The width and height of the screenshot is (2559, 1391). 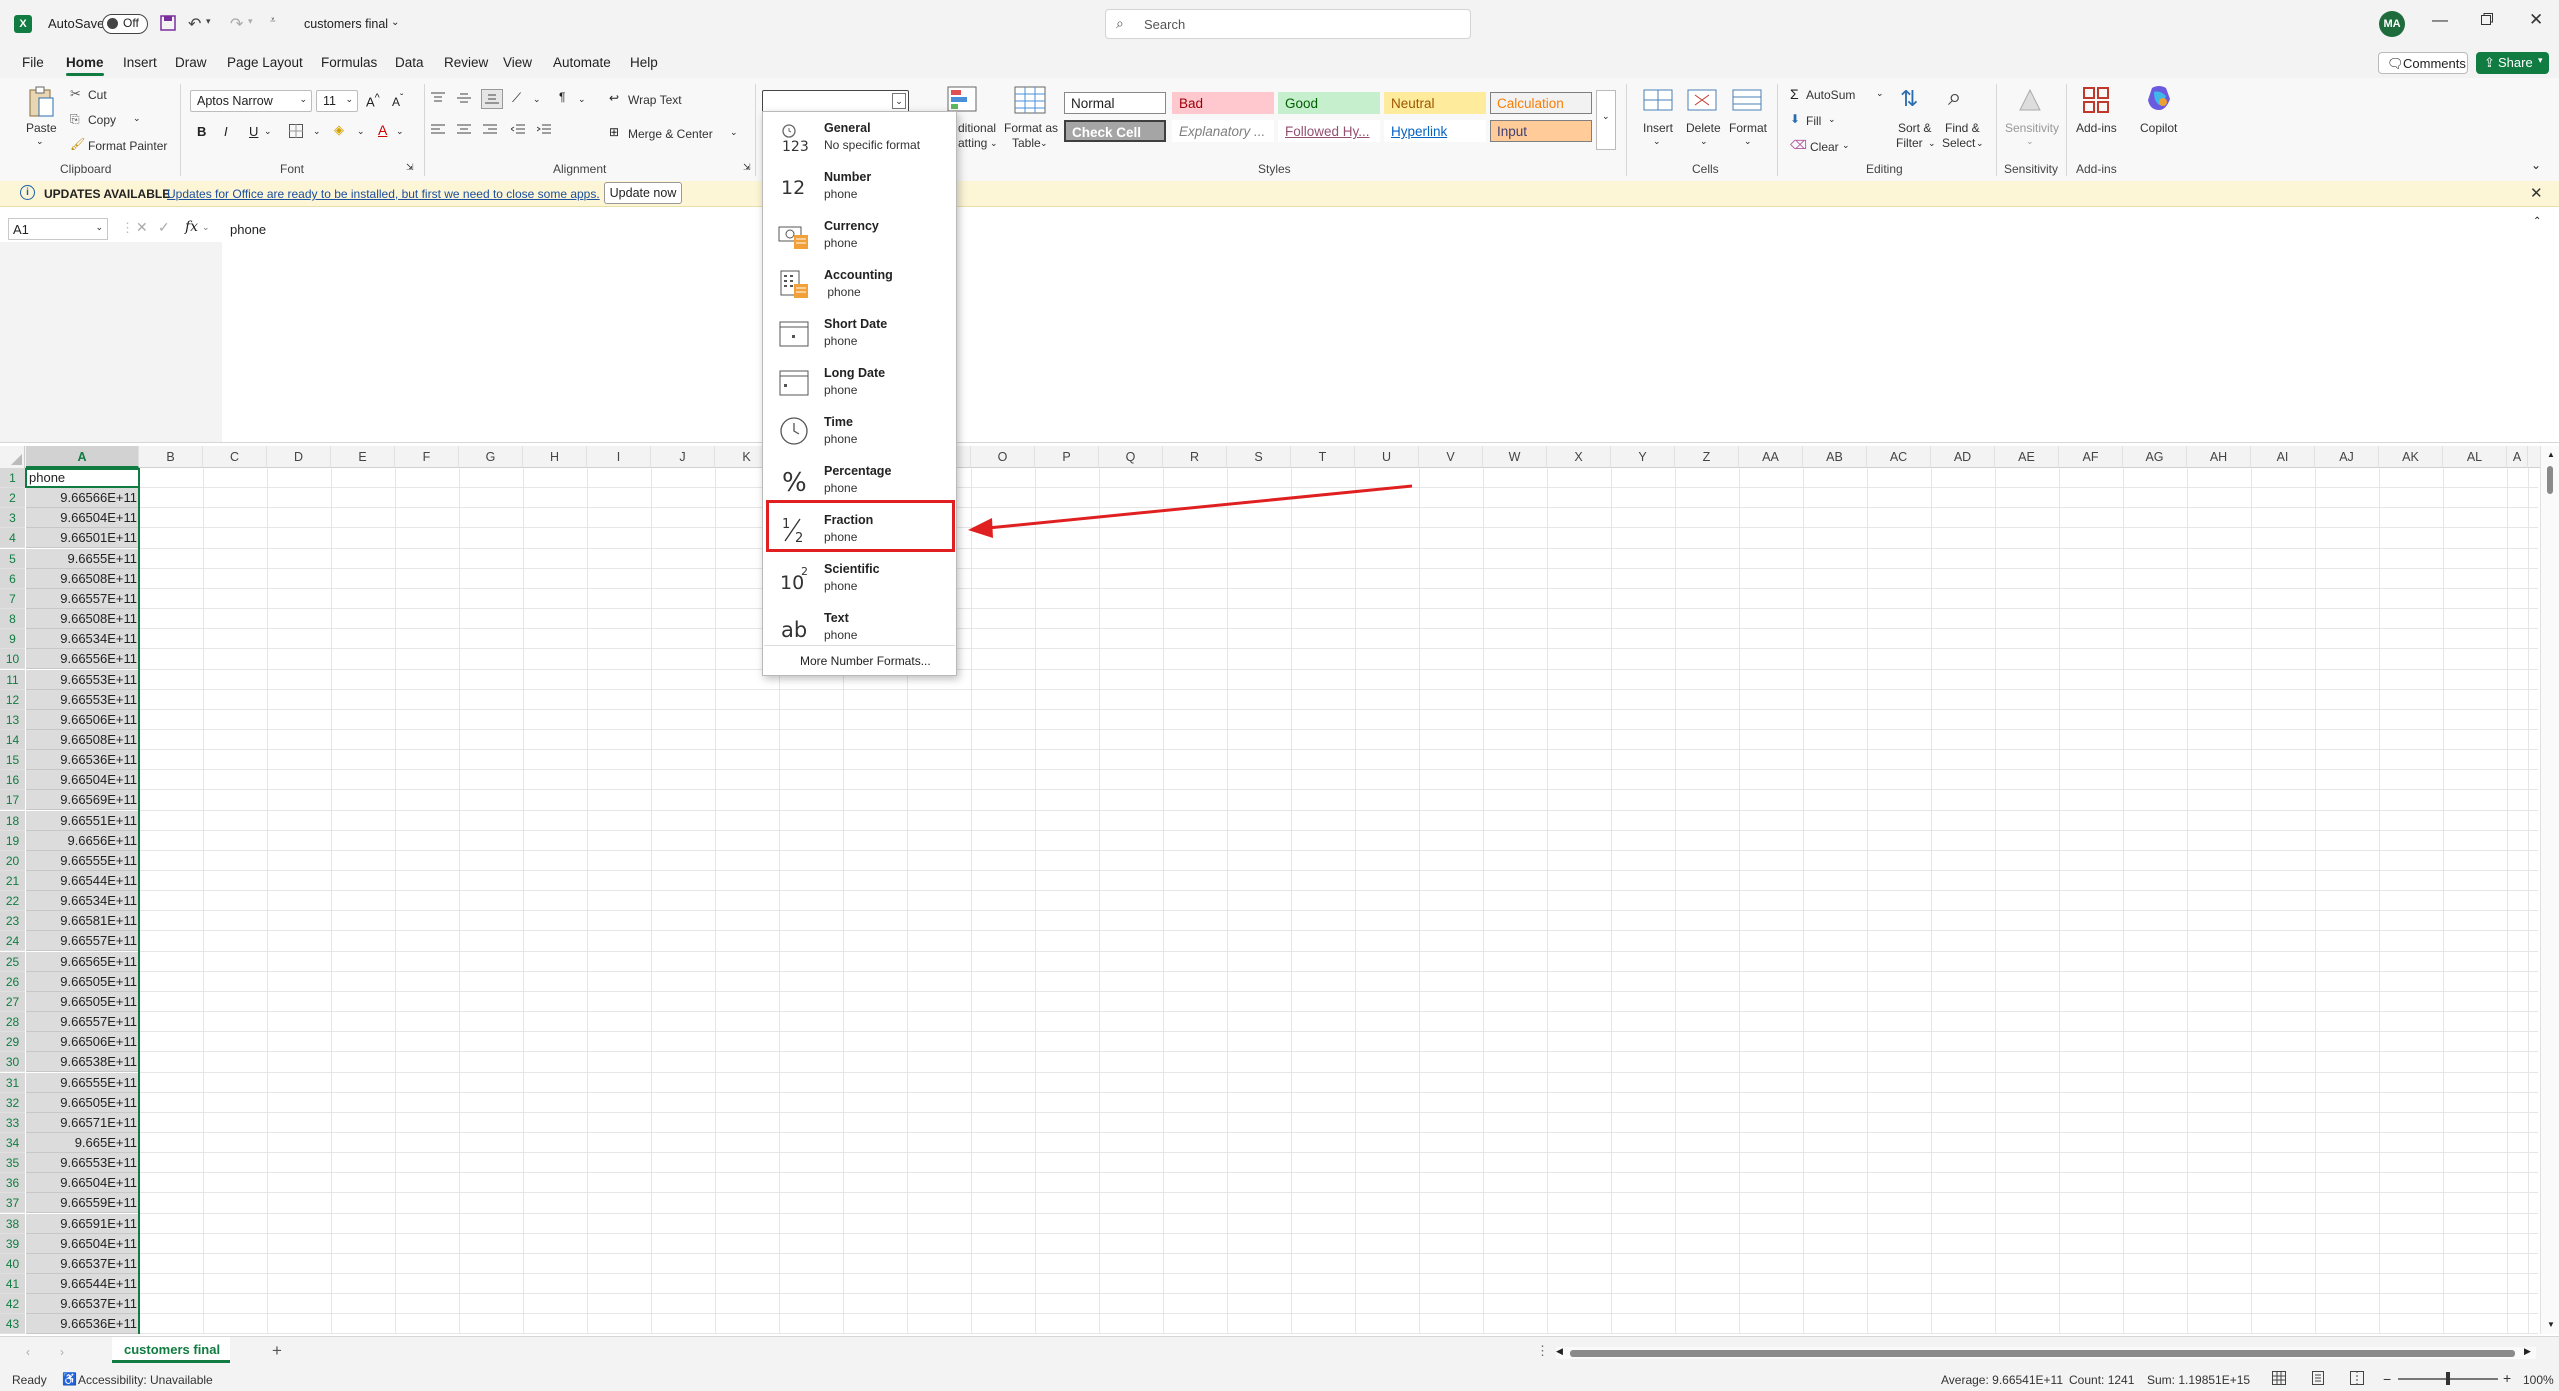 I want to click on column-header: J, so click(x=683, y=457).